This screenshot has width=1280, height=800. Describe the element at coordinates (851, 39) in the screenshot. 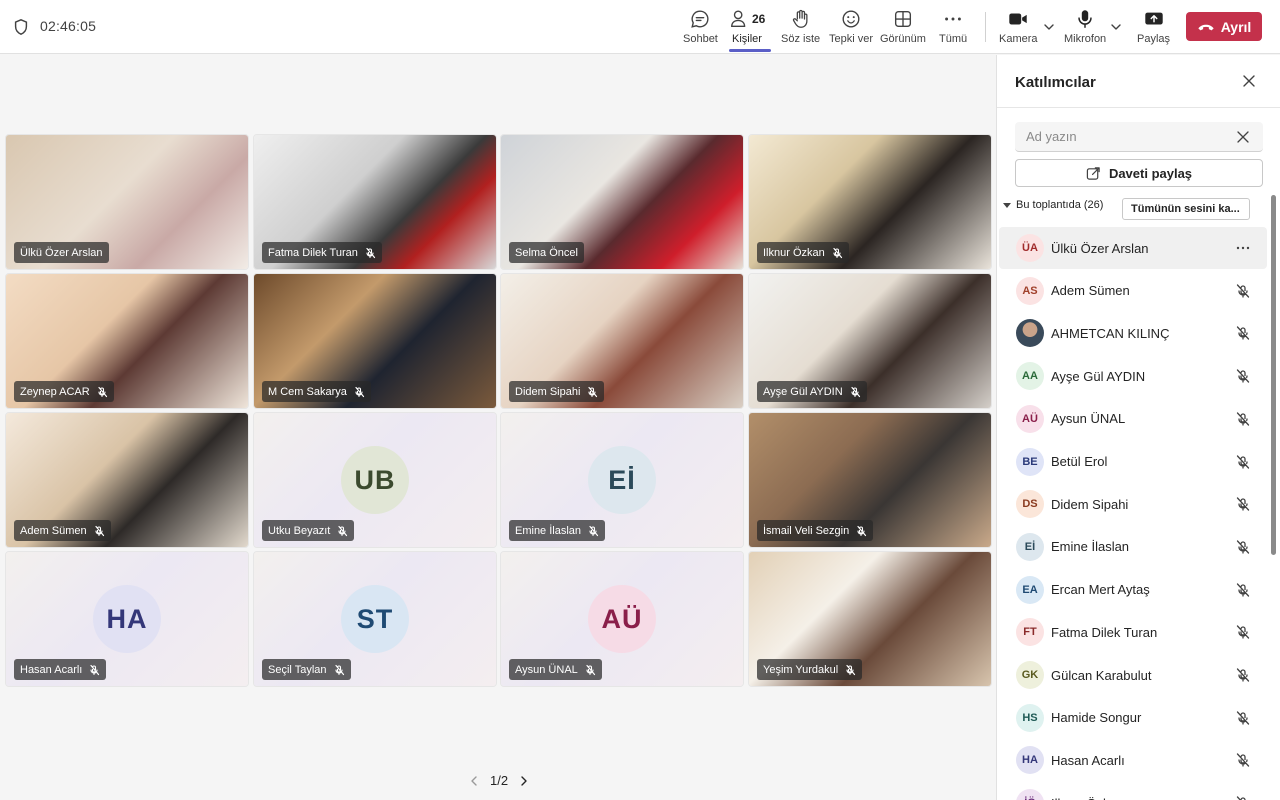

I see `react-label: Tepki ver` at that location.